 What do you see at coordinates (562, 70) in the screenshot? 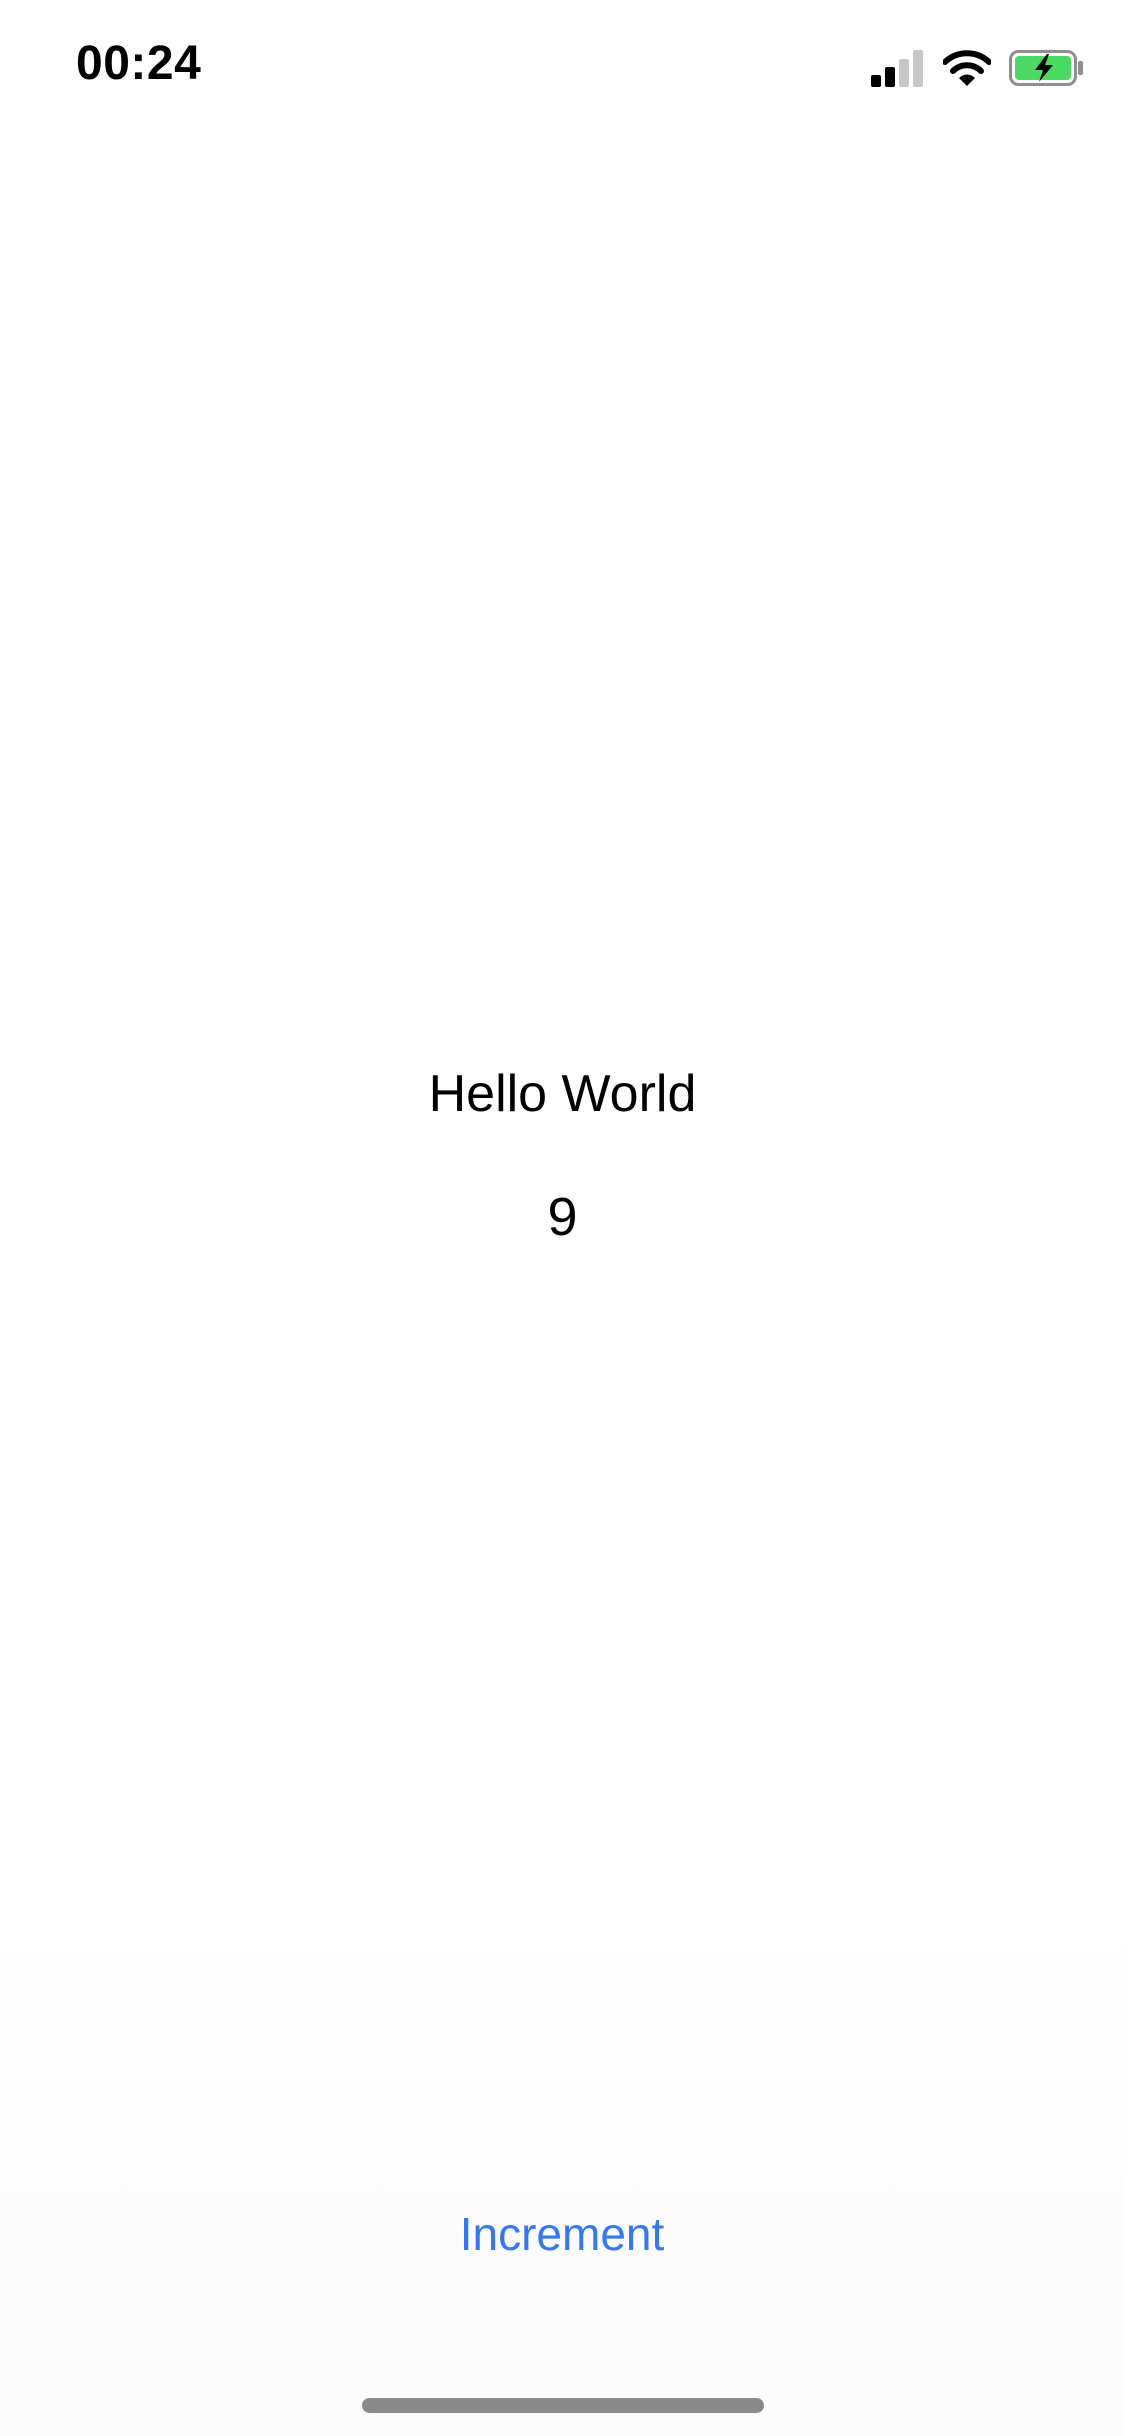
I see `status-bar: 00:24` at bounding box center [562, 70].